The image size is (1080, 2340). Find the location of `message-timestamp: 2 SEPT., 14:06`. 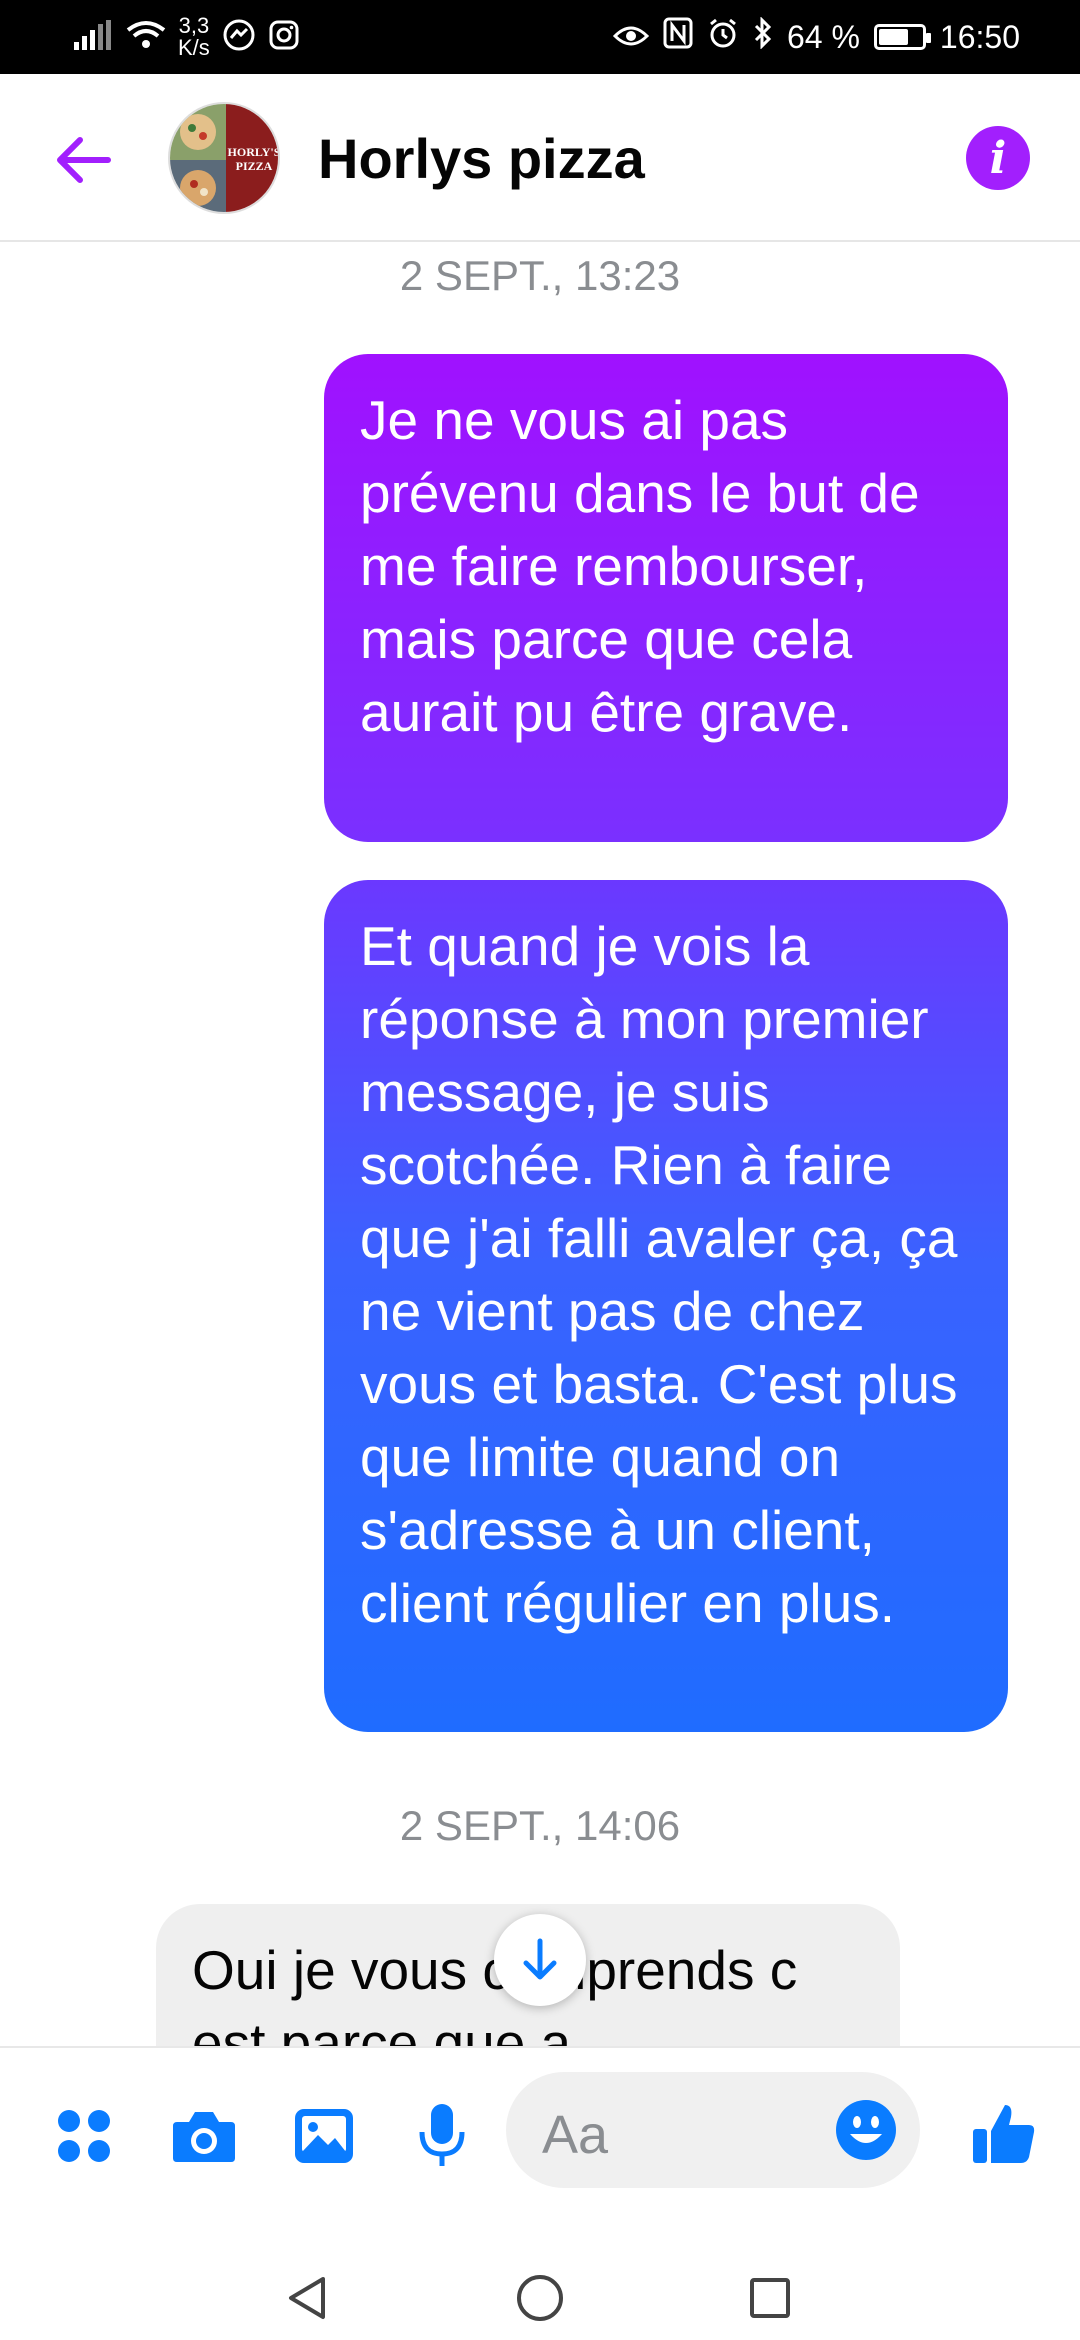

message-timestamp: 2 SEPT., 14:06 is located at coordinates (540, 1825).